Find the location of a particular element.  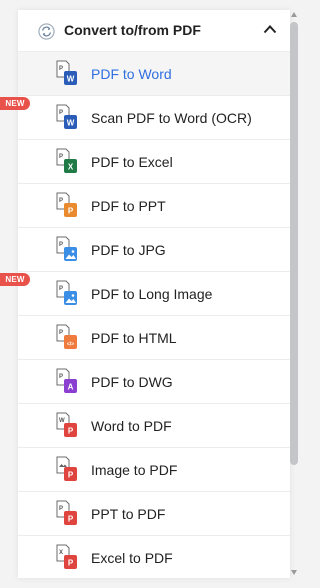

item-label: PDF to Long Image is located at coordinates (152, 294).